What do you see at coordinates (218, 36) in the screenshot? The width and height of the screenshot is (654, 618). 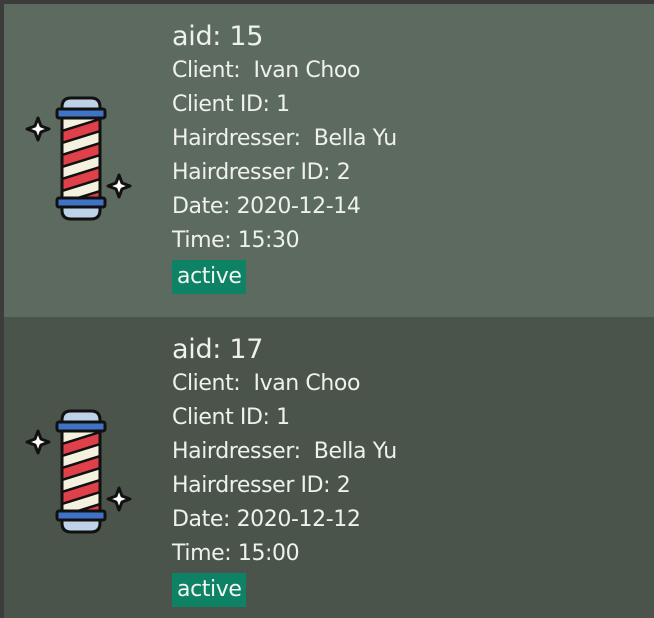 I see `appointment-id: aid: 15` at bounding box center [218, 36].